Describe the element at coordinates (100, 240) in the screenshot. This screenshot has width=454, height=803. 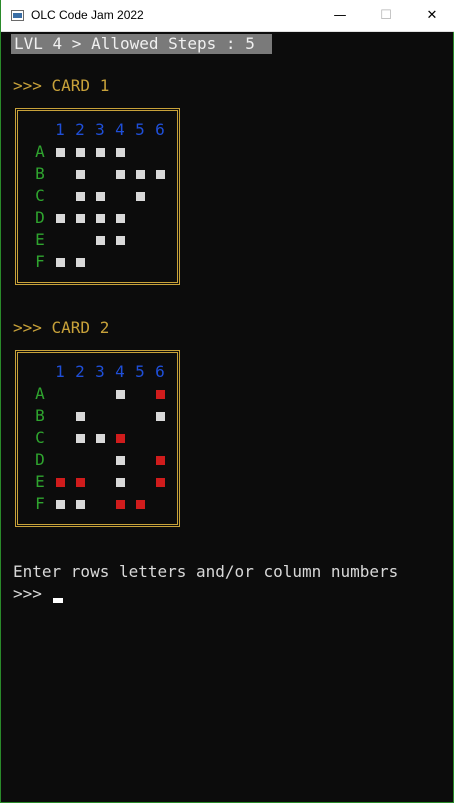
I see `card-1-cell-E3-white` at that location.